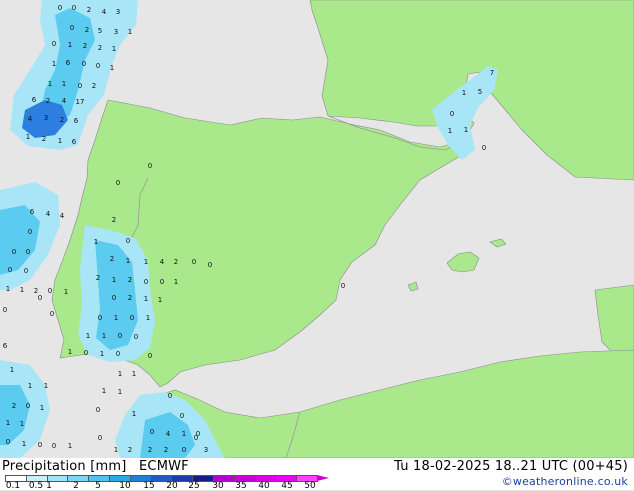 This screenshot has width=634, height=491. I want to click on precip-value-label: 5, so click(480, 92).